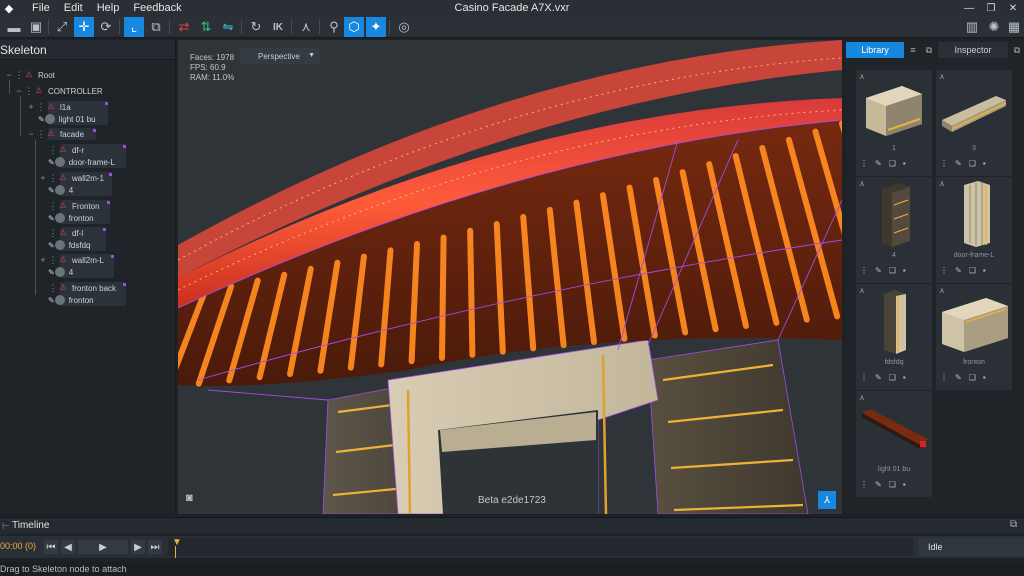 The image size is (1024, 576). What do you see at coordinates (972, 27) in the screenshot?
I see `chart-icon: ▥` at bounding box center [972, 27].